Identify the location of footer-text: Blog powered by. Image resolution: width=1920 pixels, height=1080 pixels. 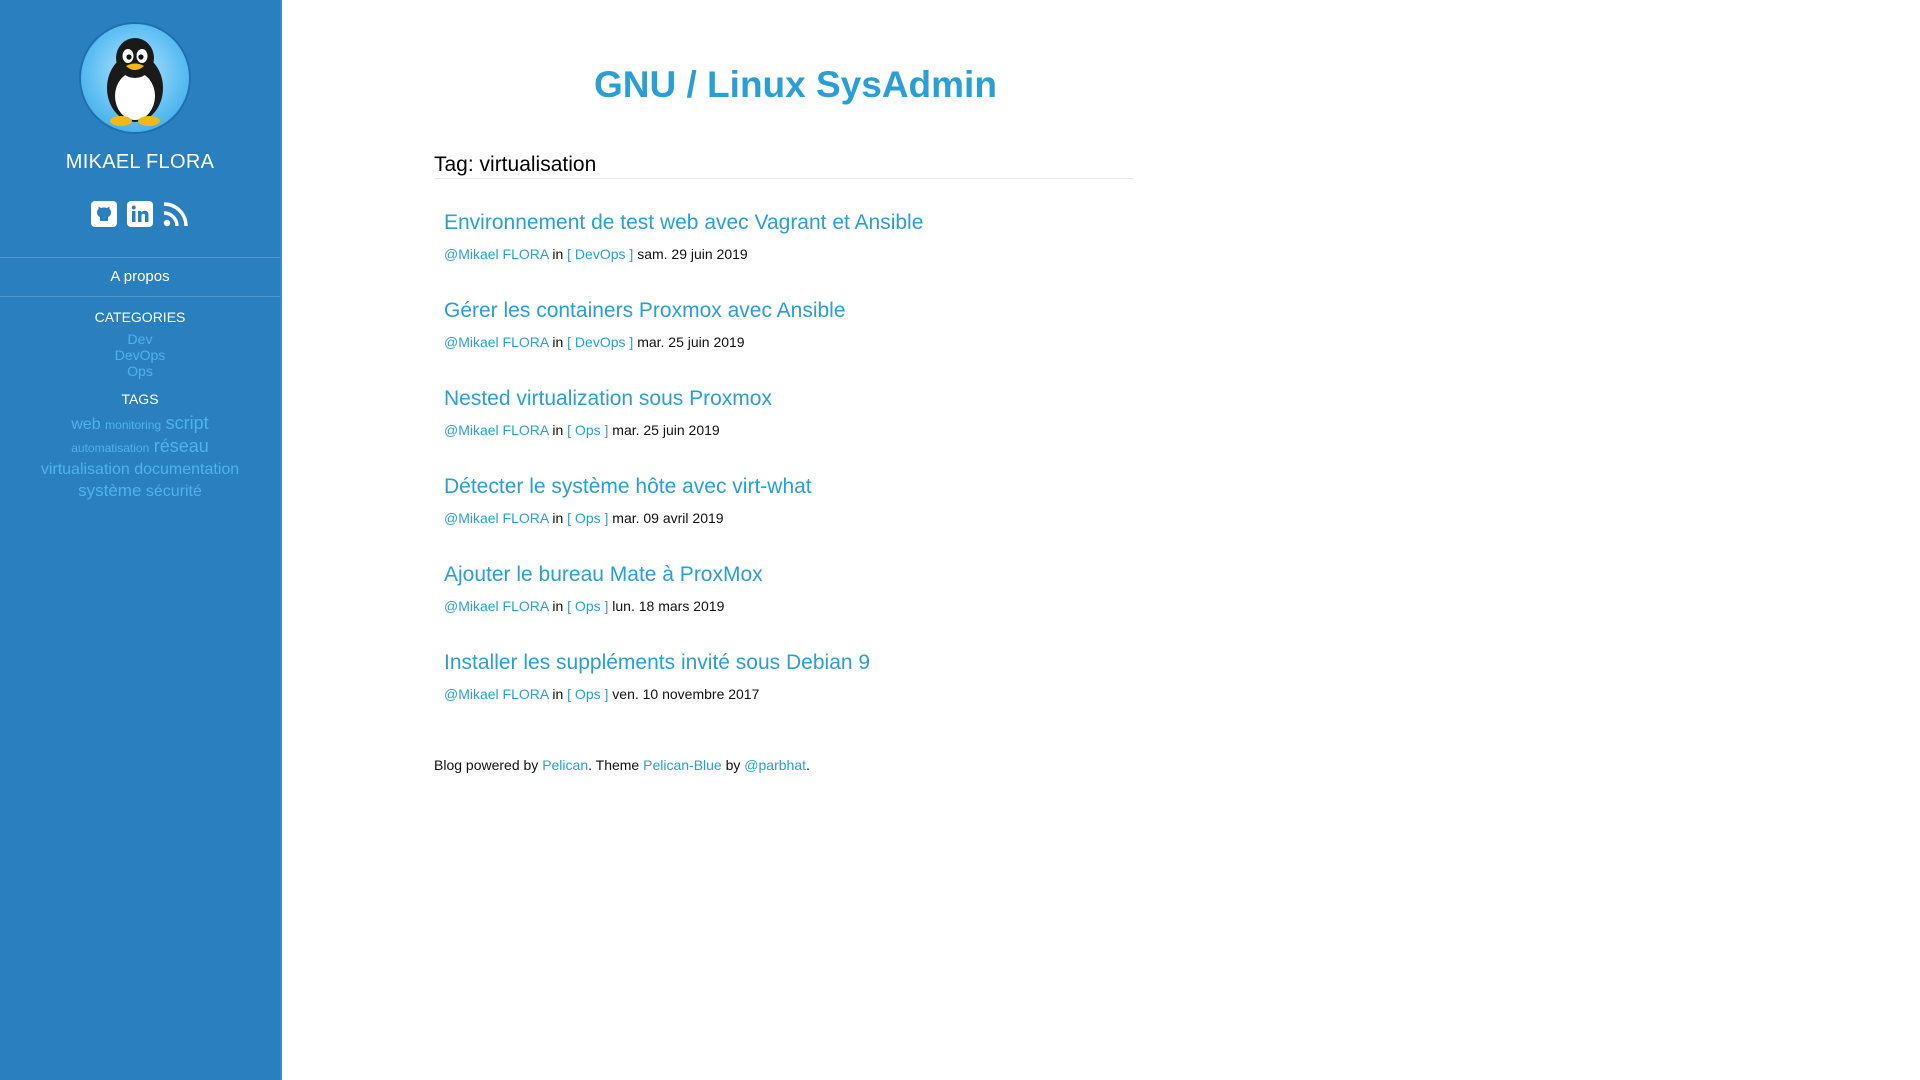
(486, 765).